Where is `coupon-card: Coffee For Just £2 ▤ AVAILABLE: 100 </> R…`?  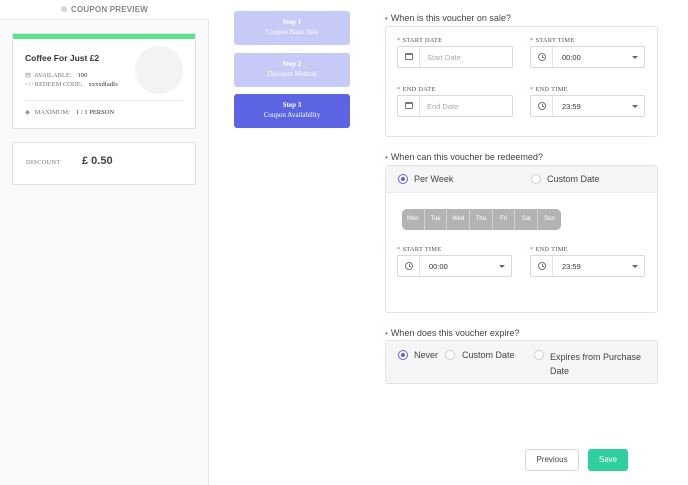
coupon-card: Coffee For Just £2 ▤ AVAILABLE: 100 </> R… is located at coordinates (104, 81).